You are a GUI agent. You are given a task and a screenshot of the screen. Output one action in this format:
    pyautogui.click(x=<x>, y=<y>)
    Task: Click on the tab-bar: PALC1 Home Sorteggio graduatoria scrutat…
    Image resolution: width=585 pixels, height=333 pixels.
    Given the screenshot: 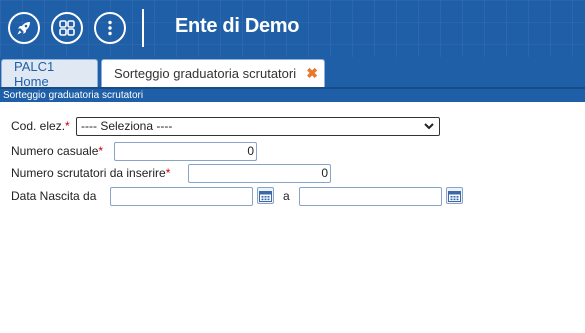 What is the action you would take?
    pyautogui.click(x=292, y=73)
    